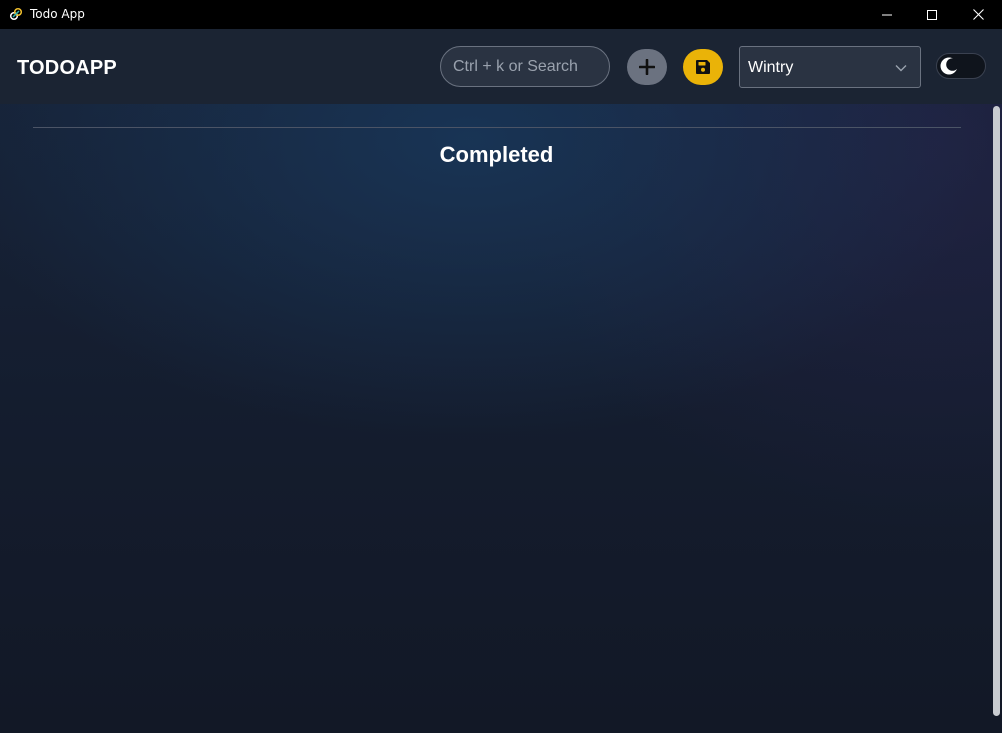  I want to click on add-todo-button, so click(647, 67).